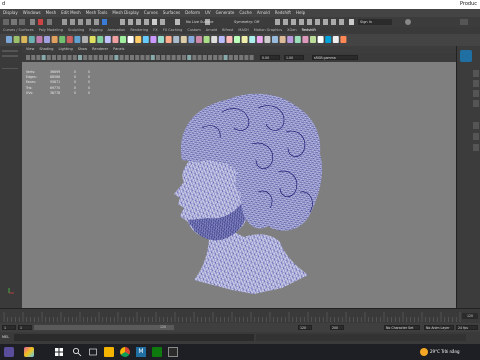 Image resolution: width=480 pixels, height=360 pixels. What do you see at coordinates (268, 30) in the screenshot?
I see `shelf-tab: Motion Graphics` at bounding box center [268, 30].